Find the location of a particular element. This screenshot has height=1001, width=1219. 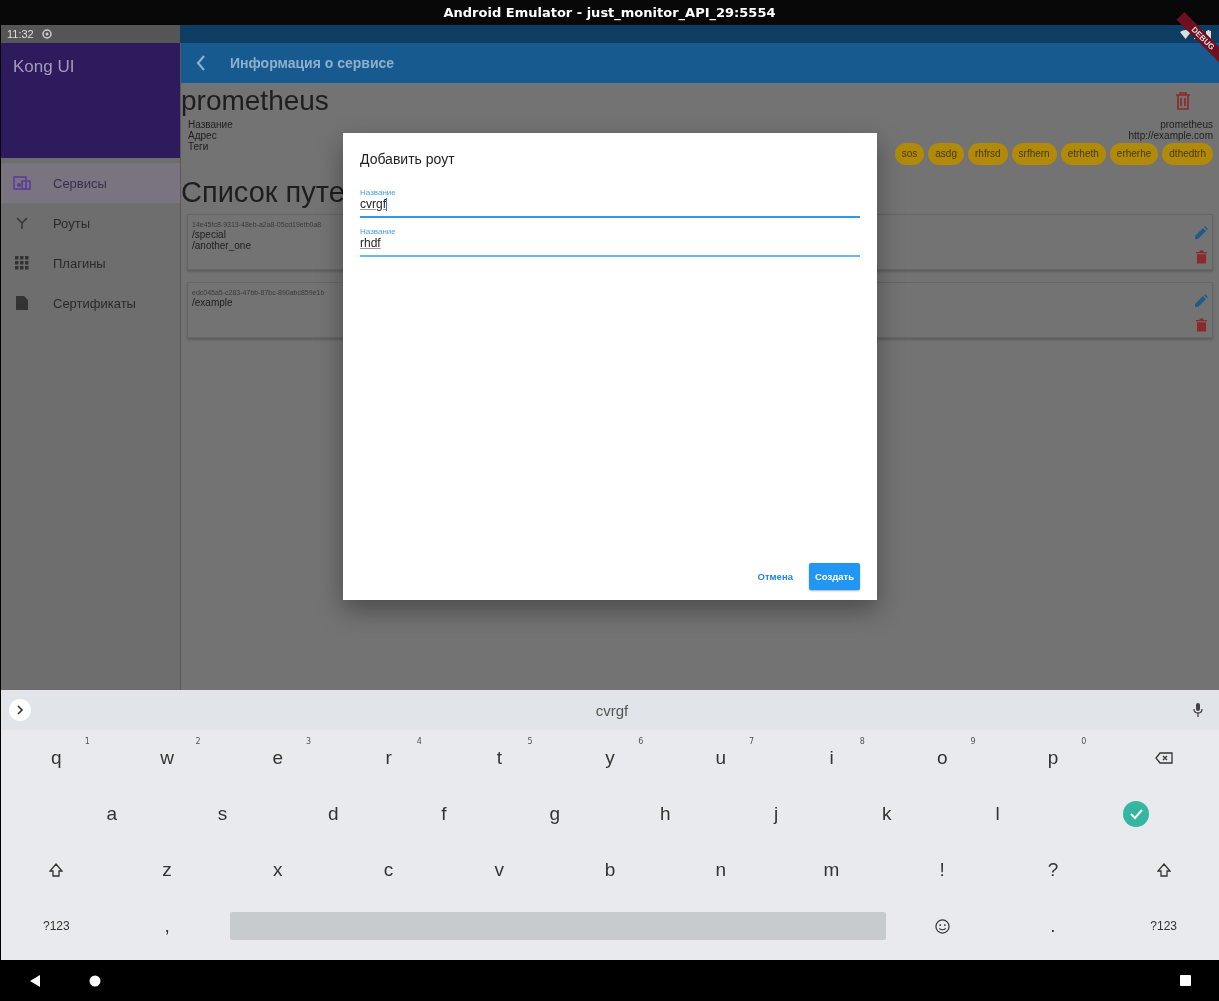

keyboard-key: a is located at coordinates (111, 814).